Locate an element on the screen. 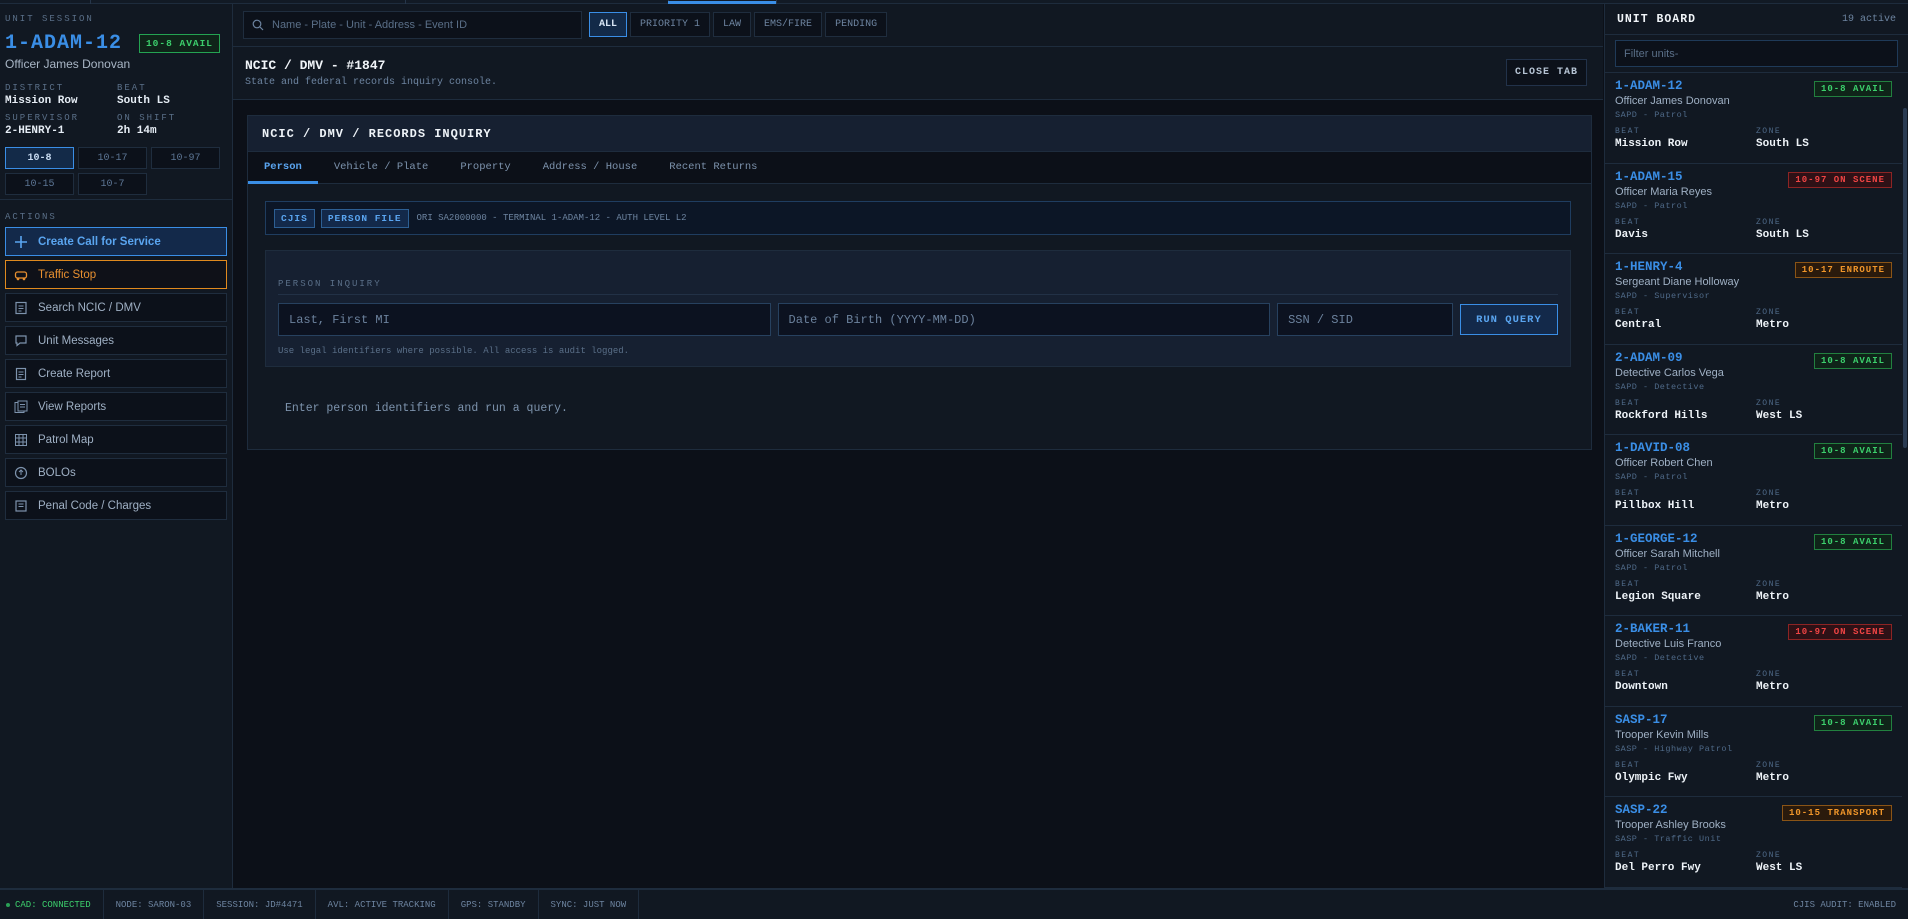 The width and height of the screenshot is (1908, 919). unit-status-badge: 10-97 ON SCENE is located at coordinates (1840, 179).